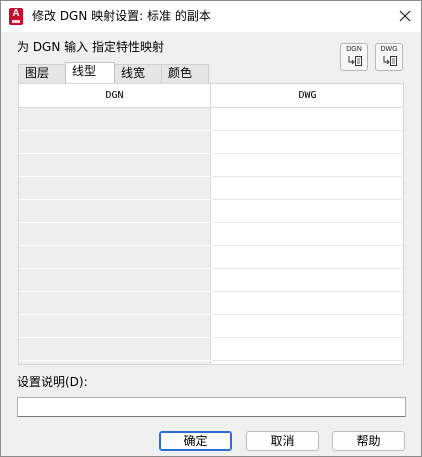 The height and width of the screenshot is (457, 422). Describe the element at coordinates (307, 96) in the screenshot. I see `column-header-dwg: DWG` at that location.